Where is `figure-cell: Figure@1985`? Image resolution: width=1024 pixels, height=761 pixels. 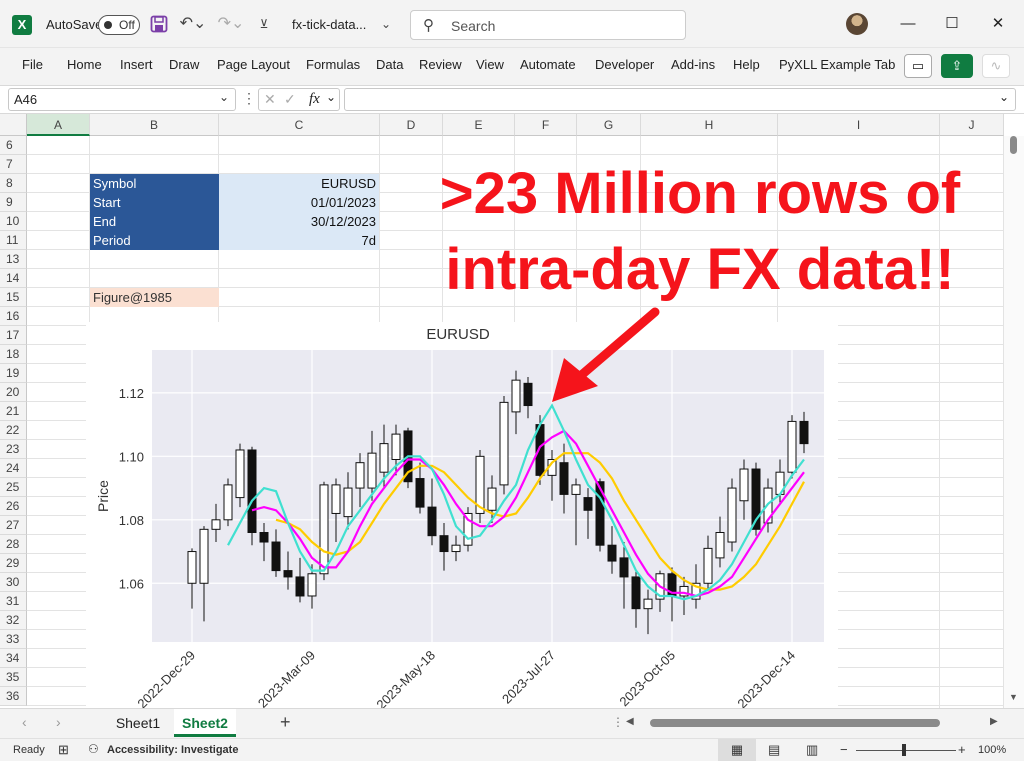
figure-cell: Figure@1985 is located at coordinates (154, 297).